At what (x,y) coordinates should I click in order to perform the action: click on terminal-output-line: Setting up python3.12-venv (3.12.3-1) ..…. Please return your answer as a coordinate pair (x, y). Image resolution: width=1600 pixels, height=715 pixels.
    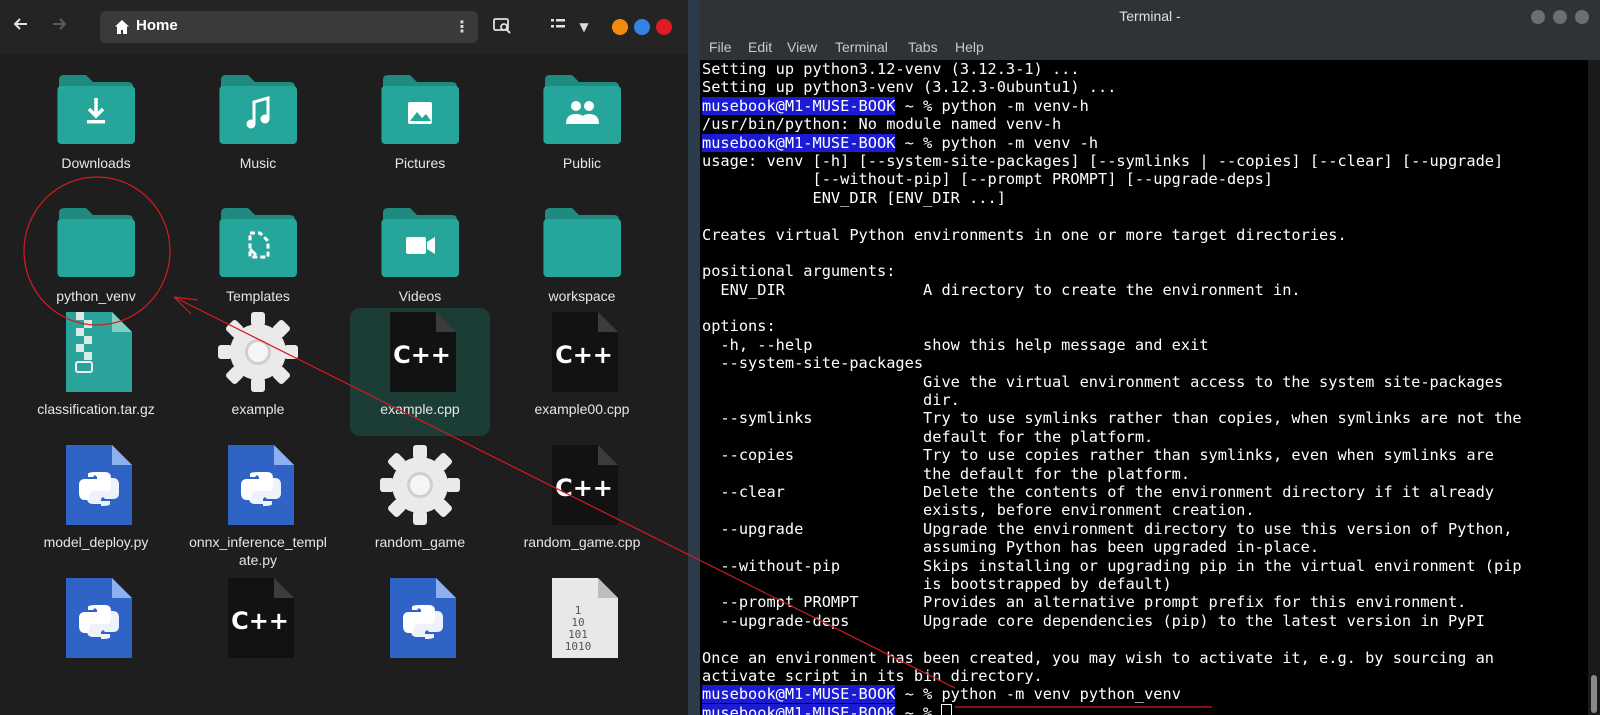
    Looking at the image, I should click on (1142, 69).